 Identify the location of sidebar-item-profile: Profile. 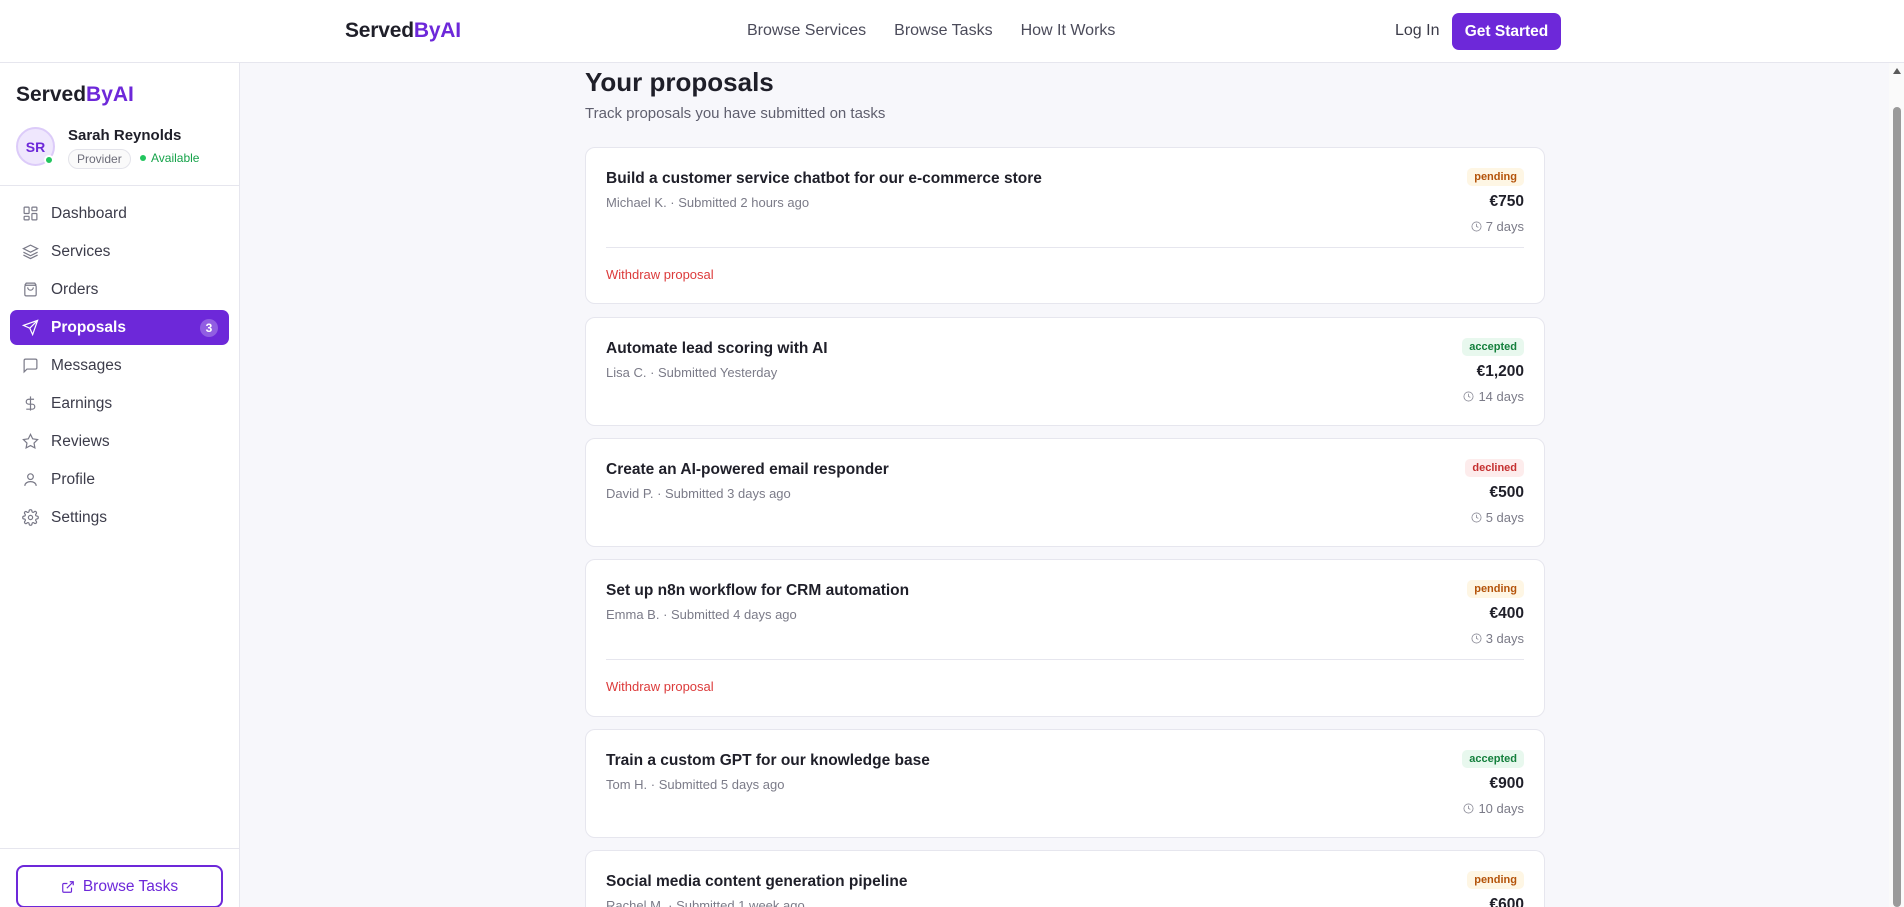
(119, 479).